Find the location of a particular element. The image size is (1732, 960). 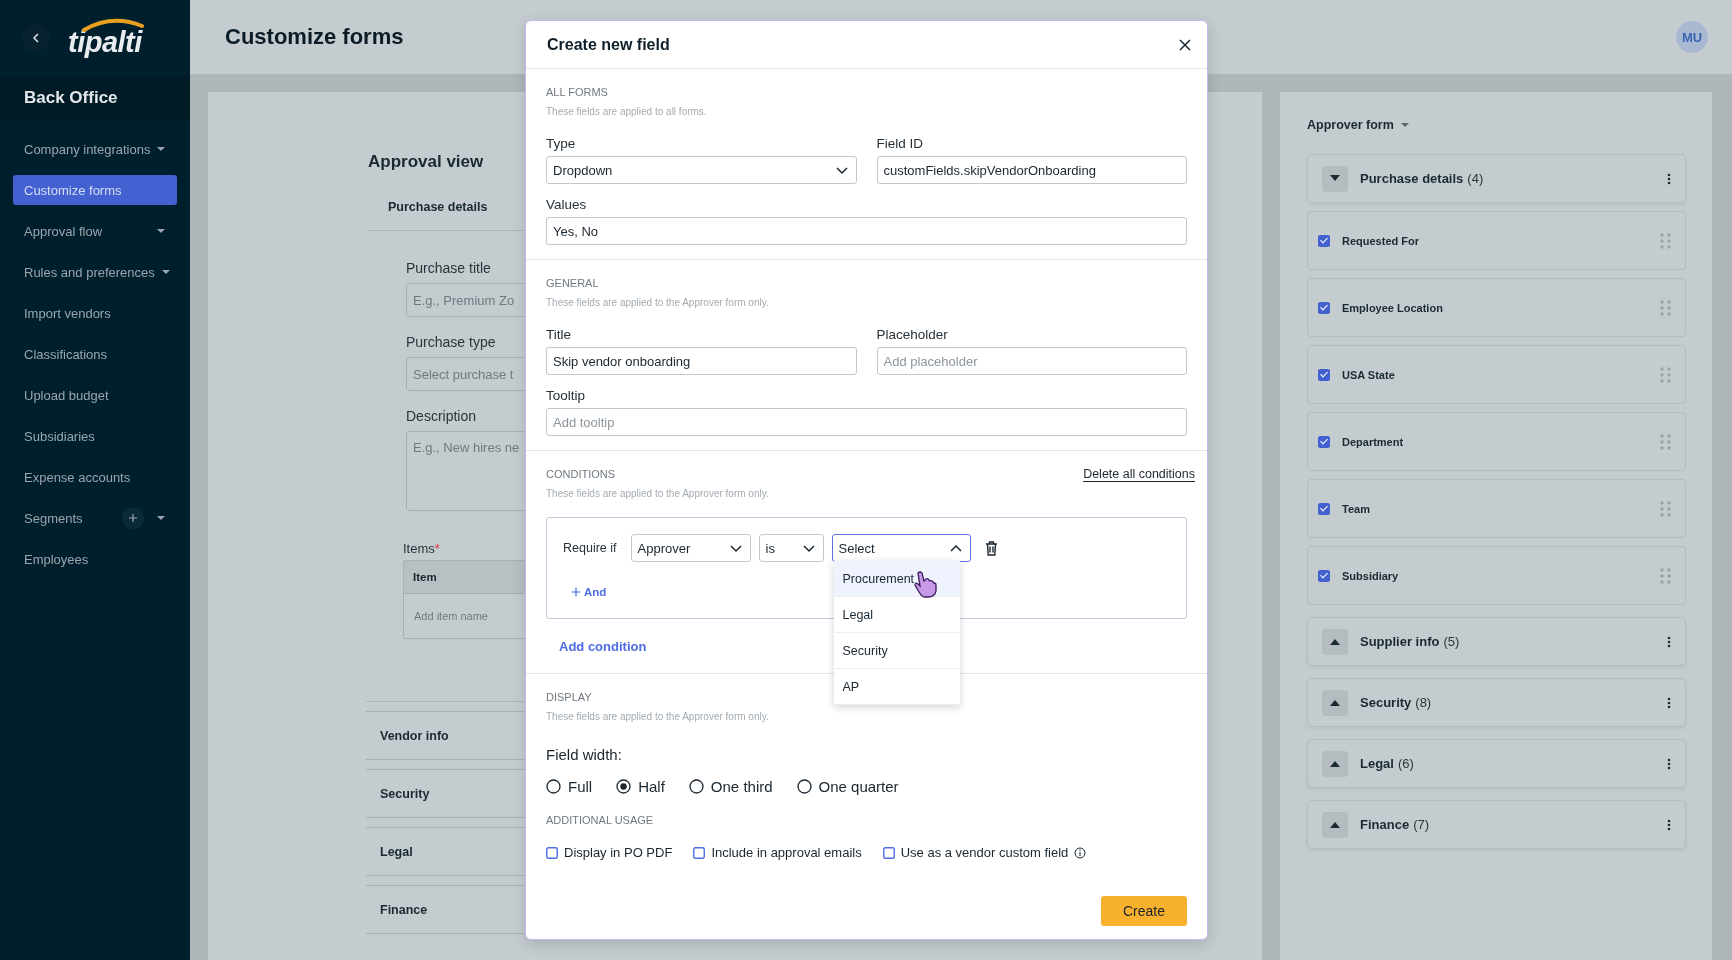

field-label: Employee Location is located at coordinates (1393, 307).